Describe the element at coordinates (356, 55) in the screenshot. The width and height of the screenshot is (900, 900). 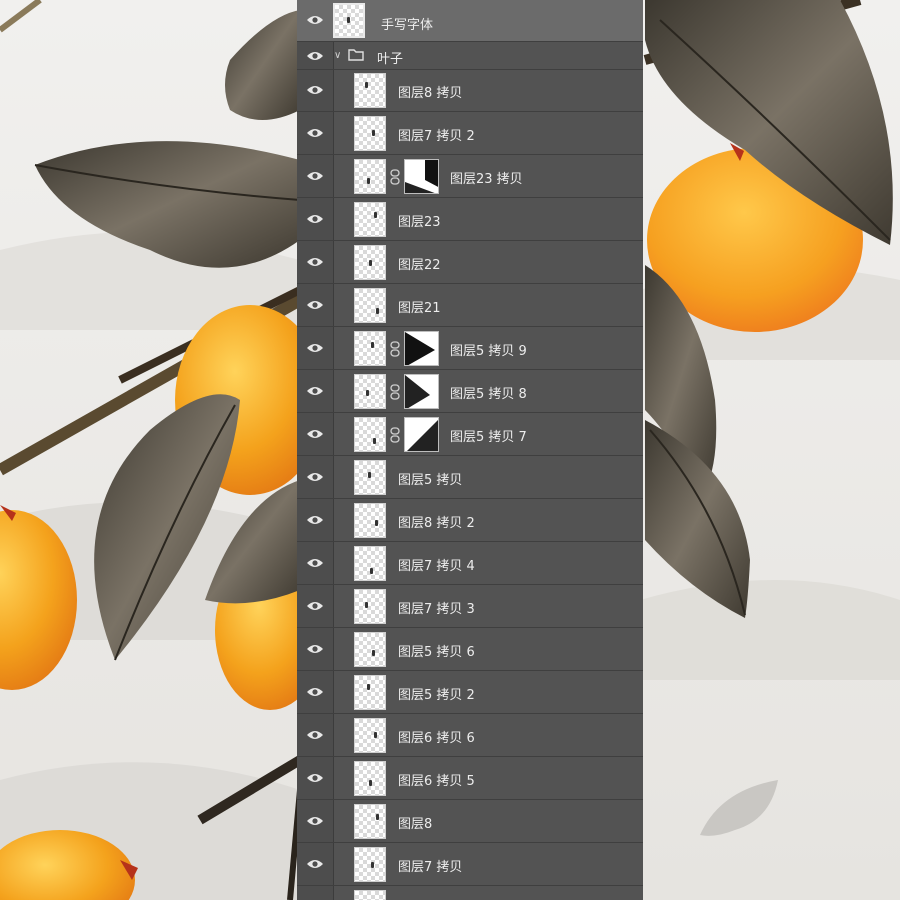
I see `folder-icon` at that location.